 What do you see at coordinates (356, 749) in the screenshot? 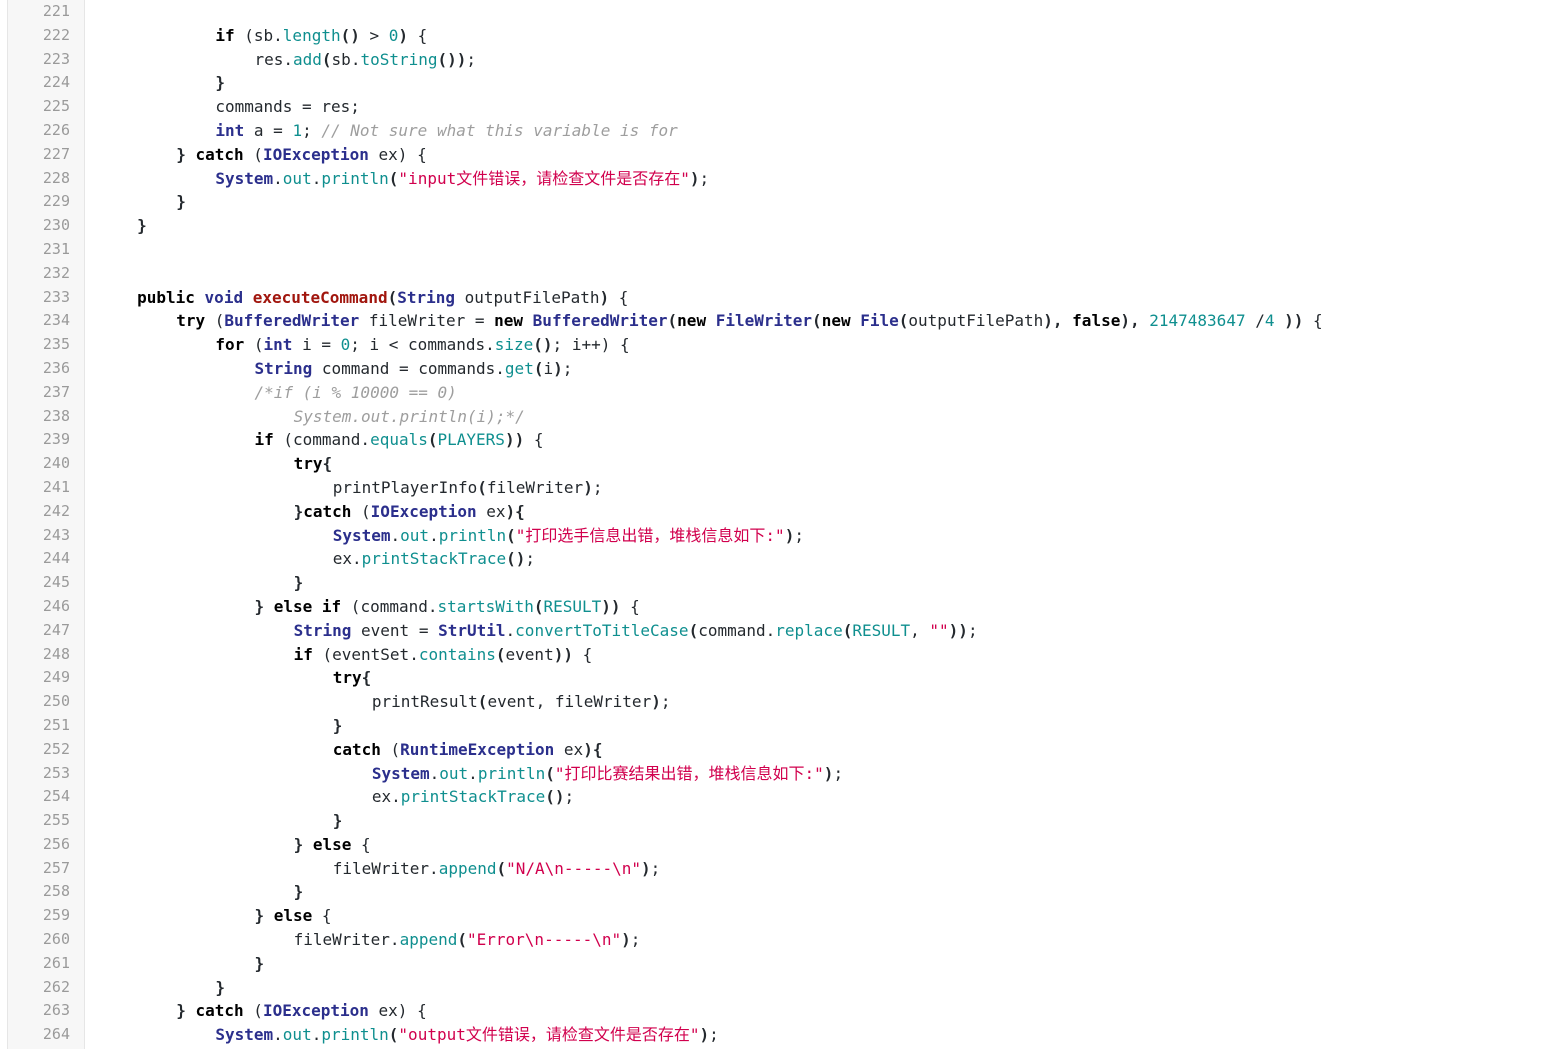
I see `keyword-token: catch` at bounding box center [356, 749].